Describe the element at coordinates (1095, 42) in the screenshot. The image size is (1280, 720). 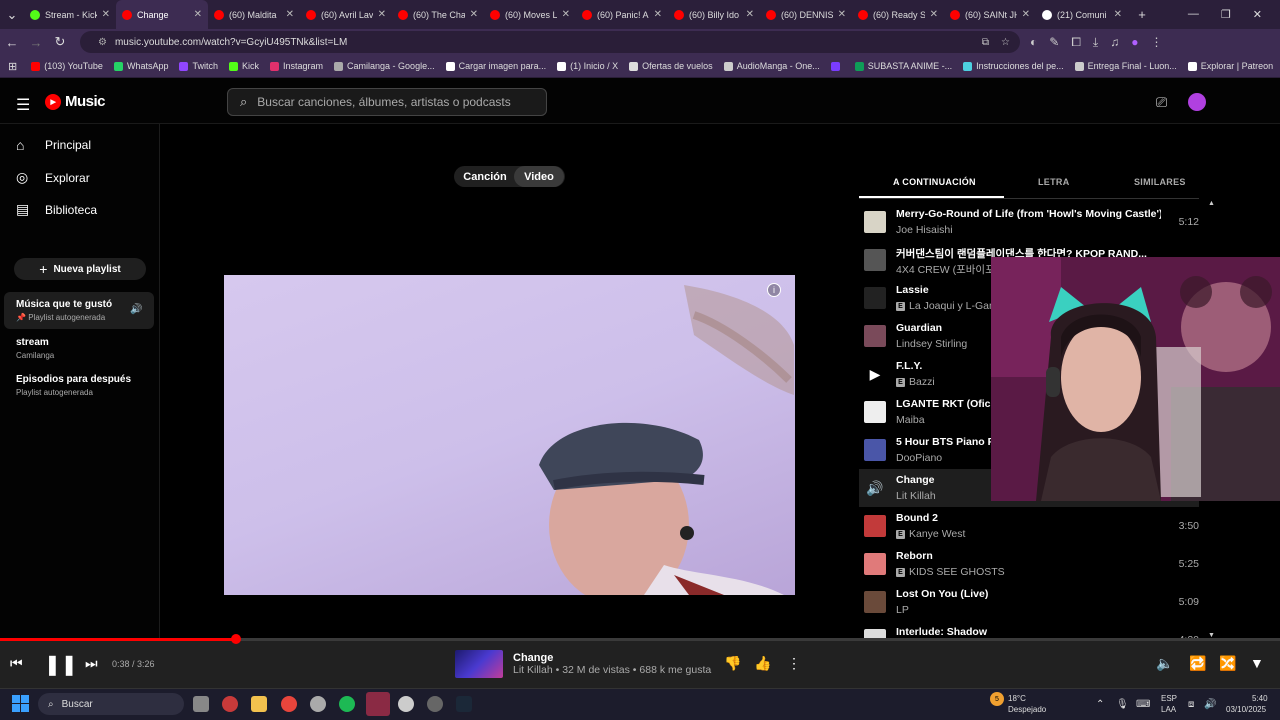
I see `downloads-icon: ⤓` at that location.